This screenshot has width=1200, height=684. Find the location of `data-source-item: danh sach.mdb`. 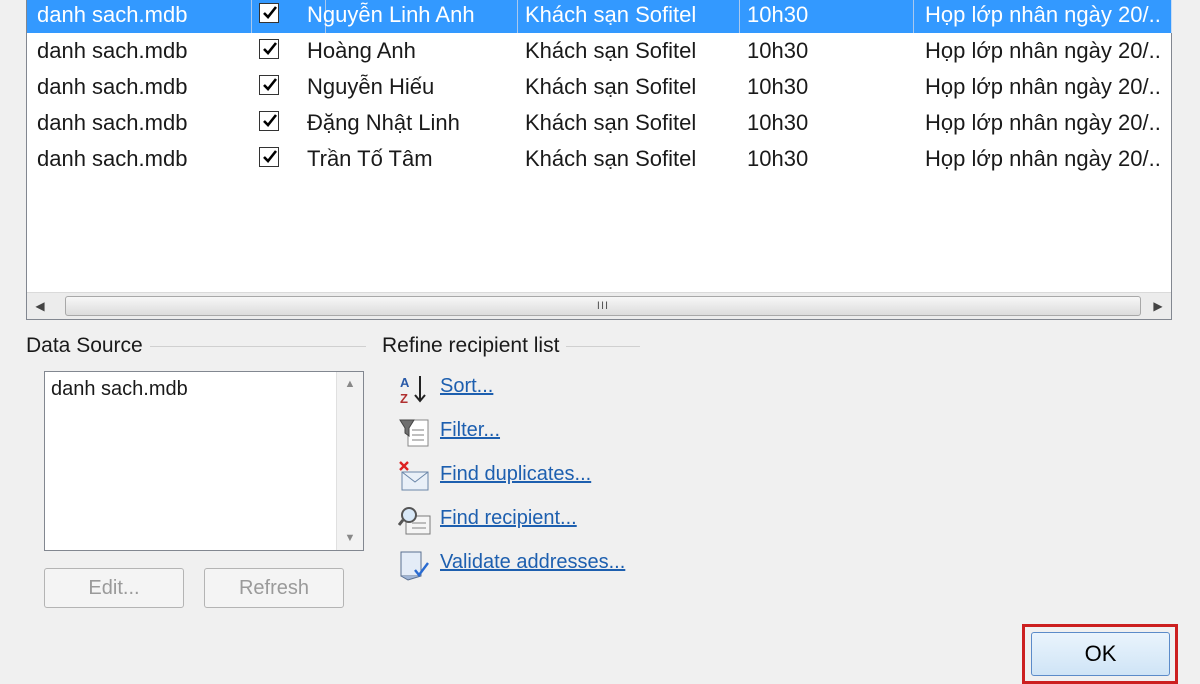

data-source-item: danh sach.mdb is located at coordinates (119, 389).